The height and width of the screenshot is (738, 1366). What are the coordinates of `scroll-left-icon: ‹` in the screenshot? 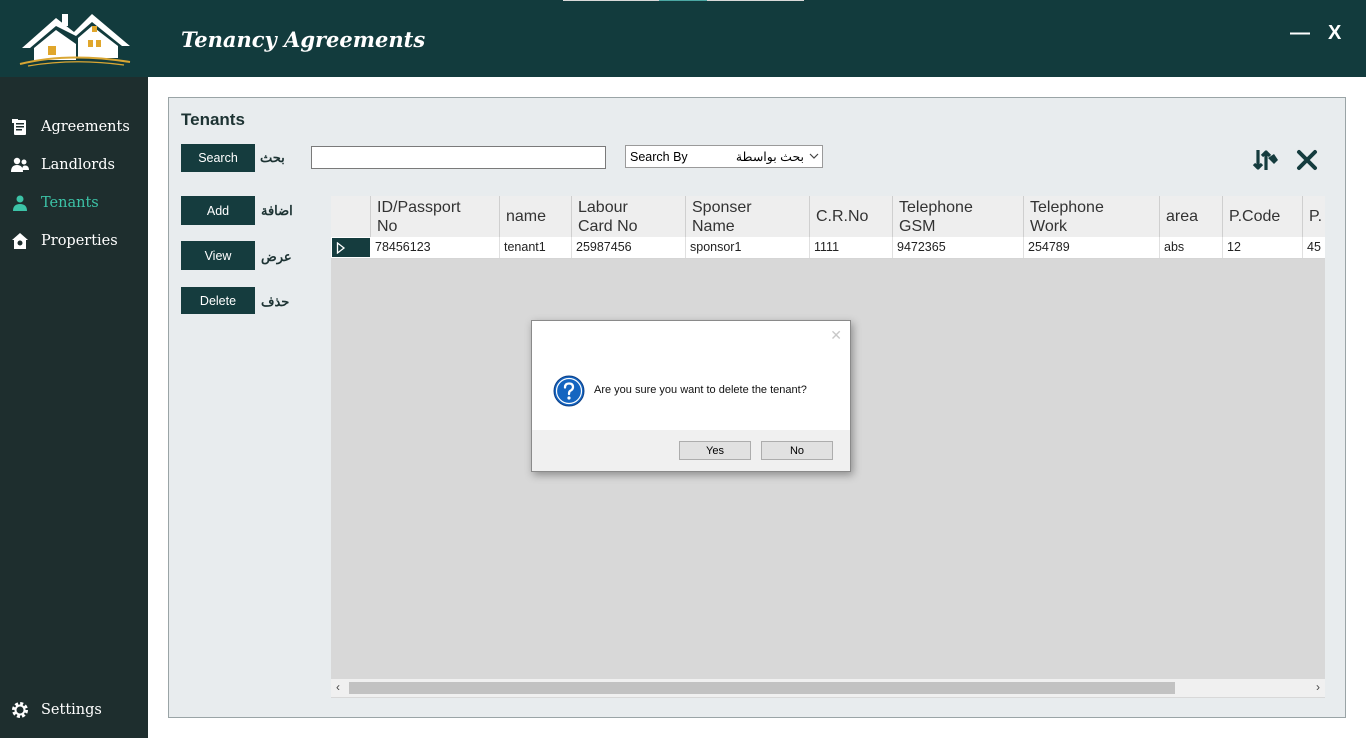 It's located at (338, 687).